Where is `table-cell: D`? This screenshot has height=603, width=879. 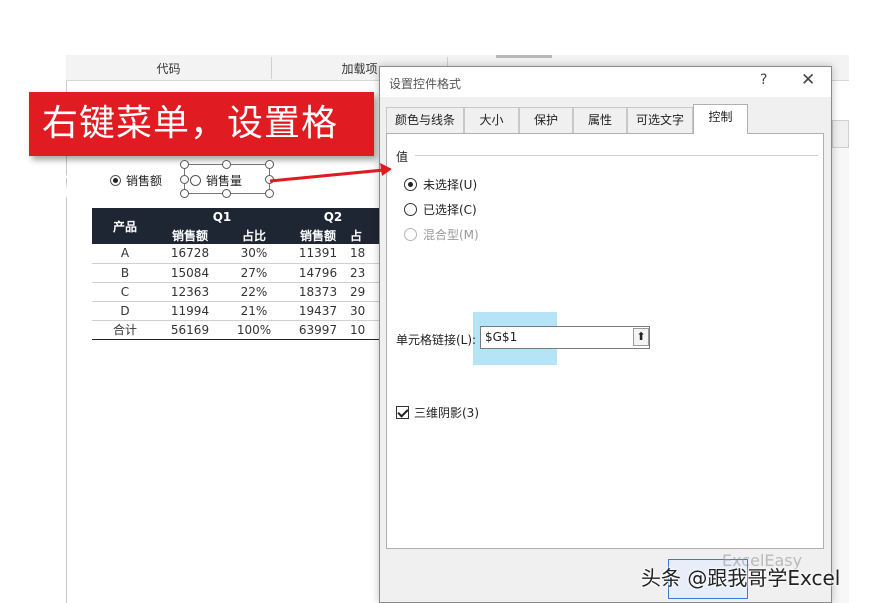
table-cell: D is located at coordinates (125, 311).